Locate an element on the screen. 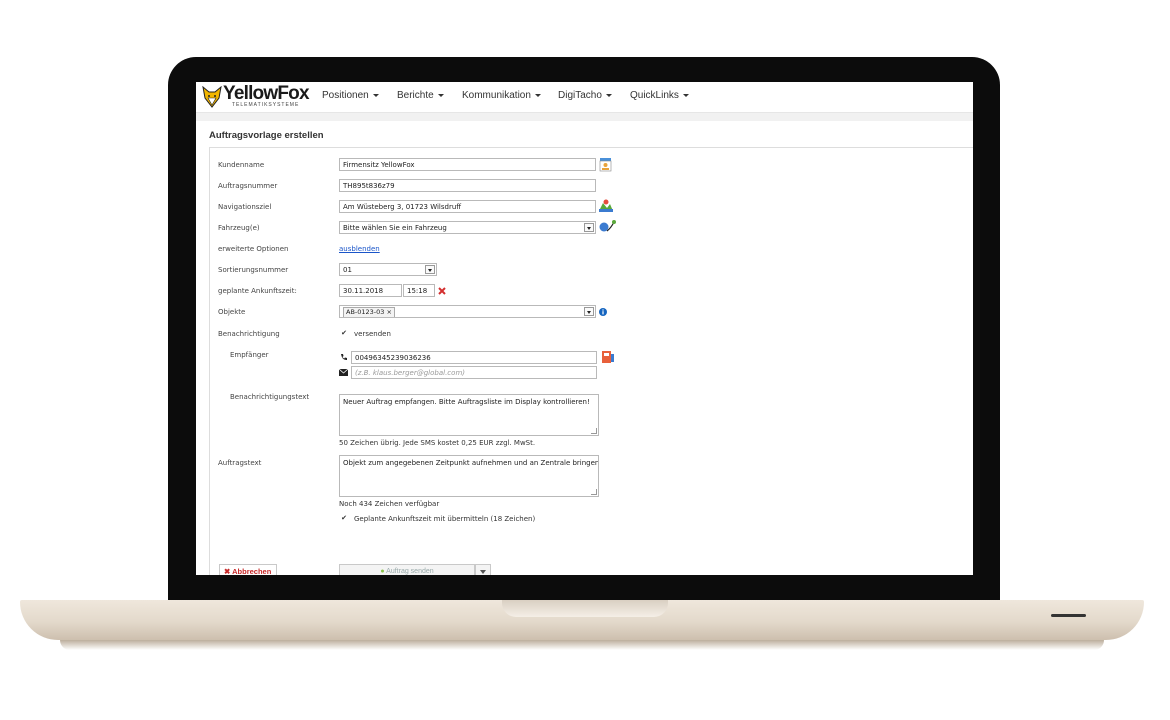 This screenshot has height=720, width=1170. clear-x-icon is located at coordinates (442, 291).